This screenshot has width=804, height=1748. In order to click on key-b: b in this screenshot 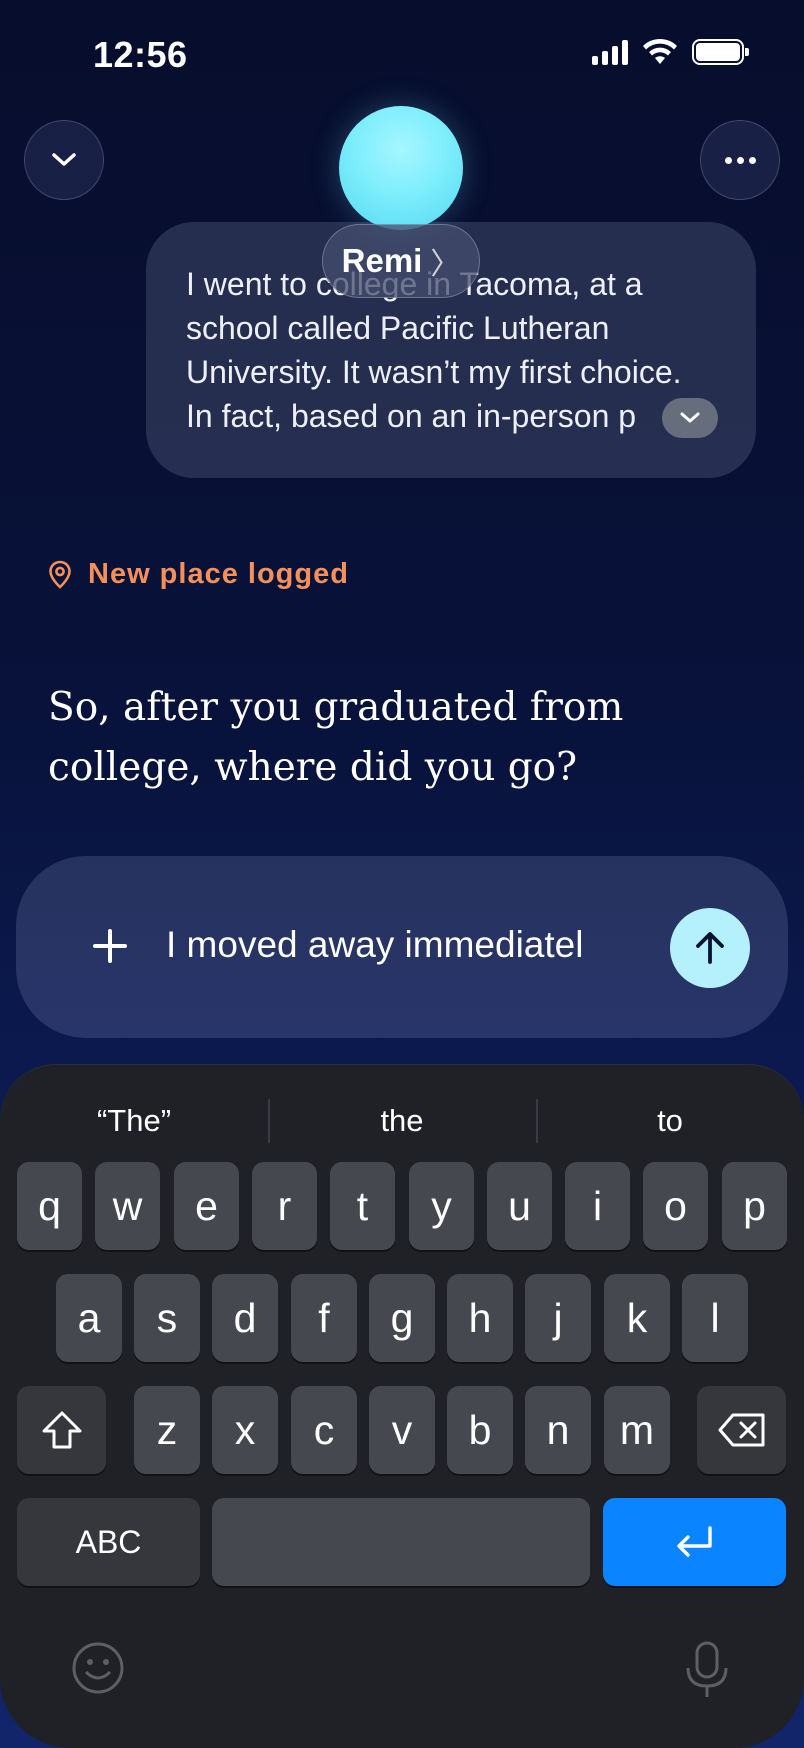, I will do `click(480, 1430)`.